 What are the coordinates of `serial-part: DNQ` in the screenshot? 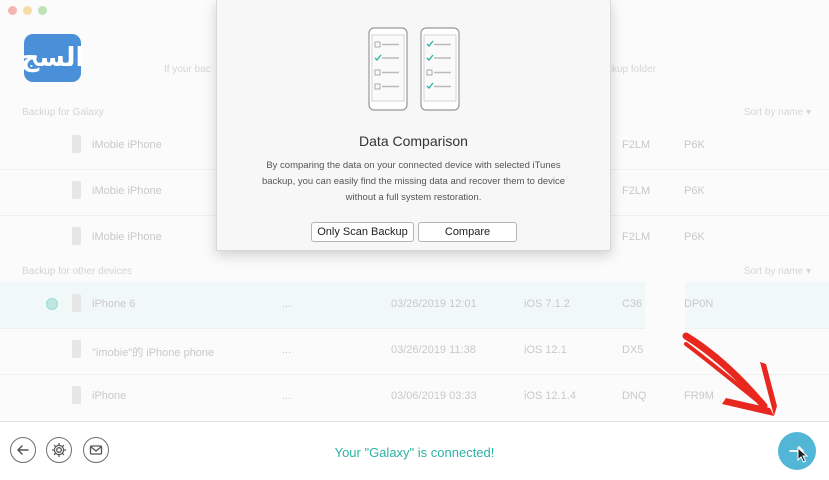 It's located at (634, 396).